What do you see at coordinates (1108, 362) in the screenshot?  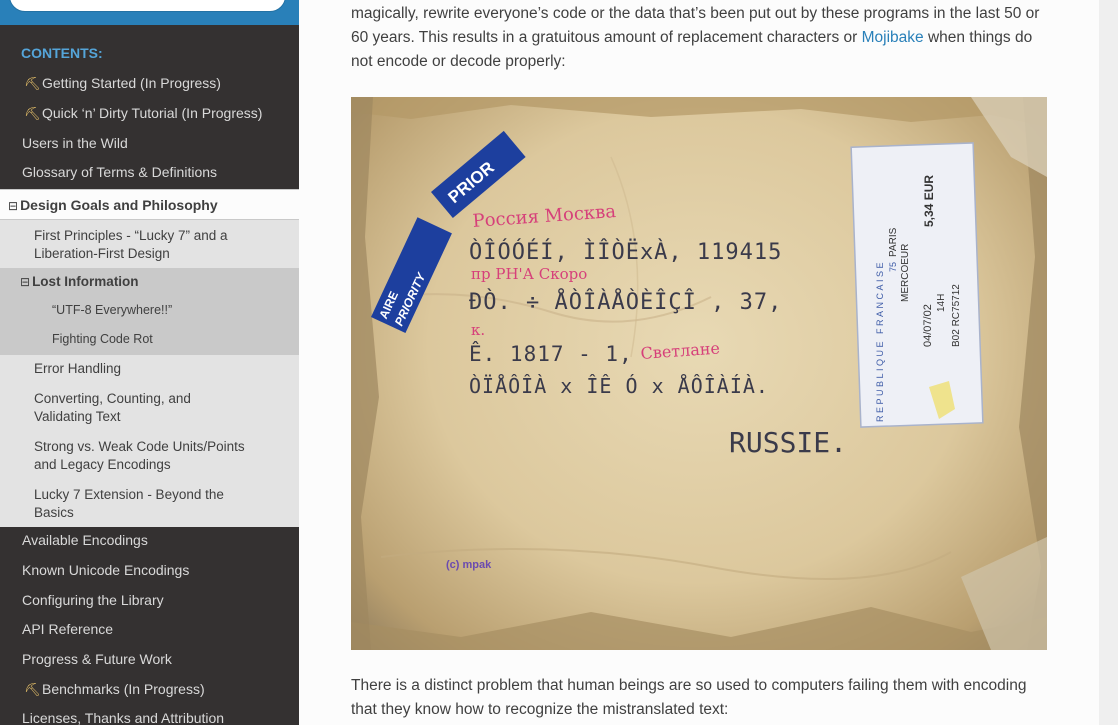 I see `scrollbar-gutter` at bounding box center [1108, 362].